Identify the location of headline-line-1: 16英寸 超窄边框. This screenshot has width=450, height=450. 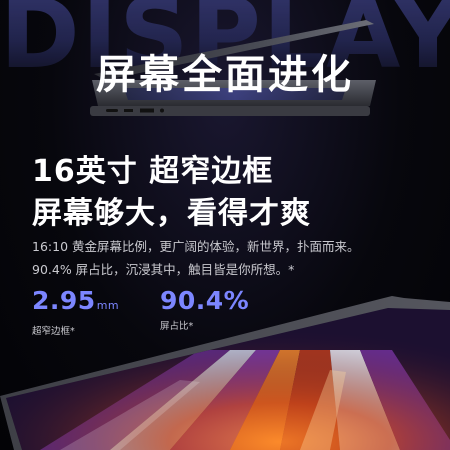
(153, 171).